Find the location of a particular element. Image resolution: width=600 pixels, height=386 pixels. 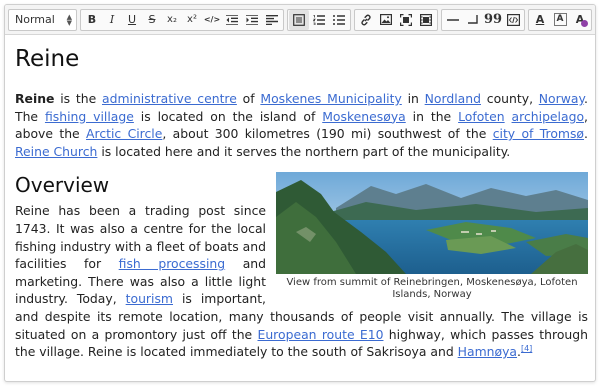

outdent-button is located at coordinates (232, 20).